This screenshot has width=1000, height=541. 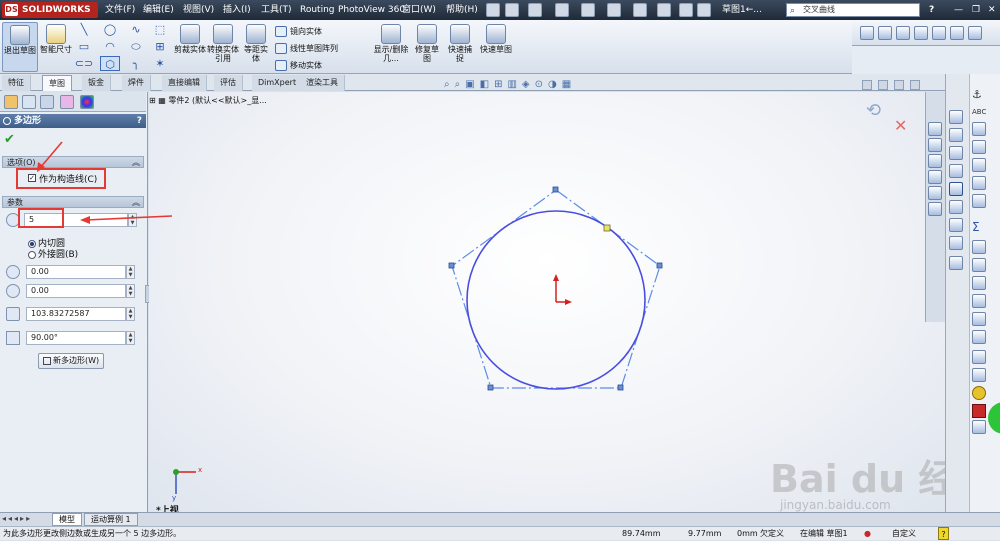 What do you see at coordinates (17, 518) in the screenshot?
I see `tab-scroll-arrows: ◂◂◂▸▸` at bounding box center [17, 518].